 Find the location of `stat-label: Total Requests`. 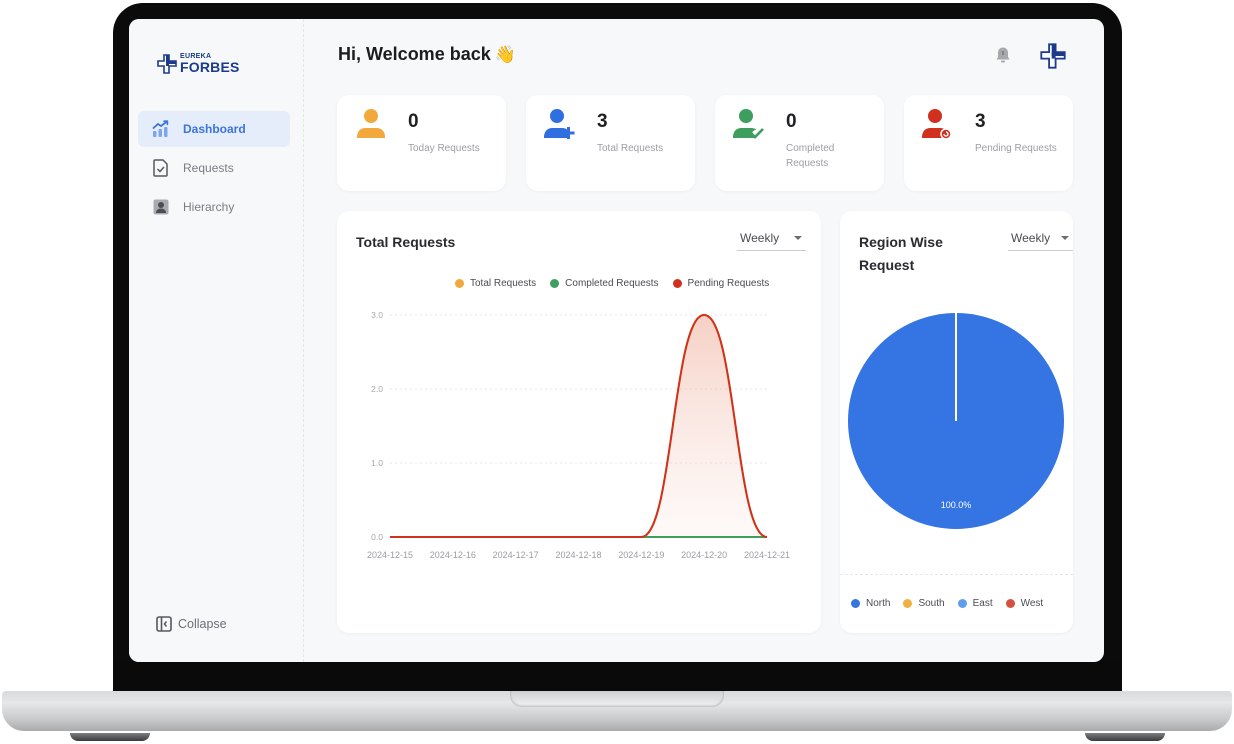

stat-label: Total Requests is located at coordinates (630, 148).